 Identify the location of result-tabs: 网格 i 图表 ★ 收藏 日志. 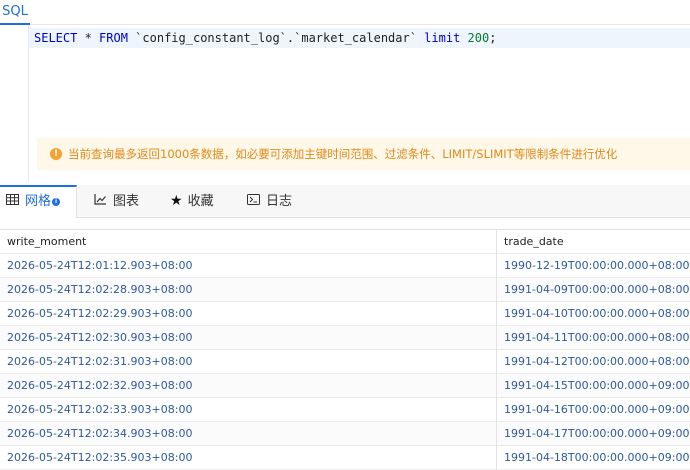
(345, 201).